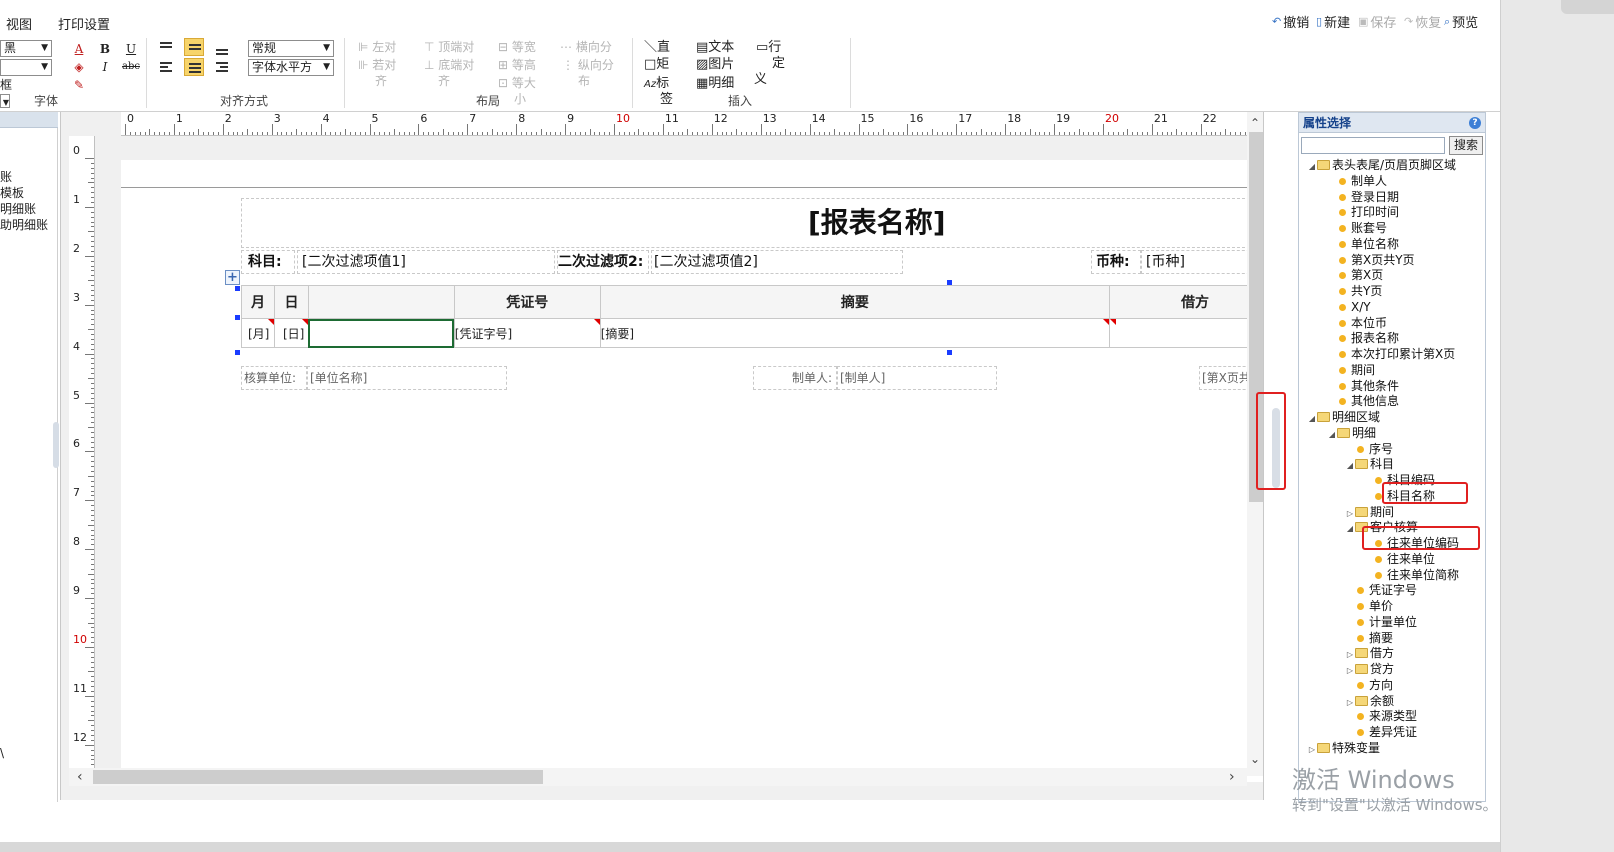 The height and width of the screenshot is (852, 1614). Describe the element at coordinates (1186, 333) in the screenshot. I see `cell-debit: [借方` at that location.